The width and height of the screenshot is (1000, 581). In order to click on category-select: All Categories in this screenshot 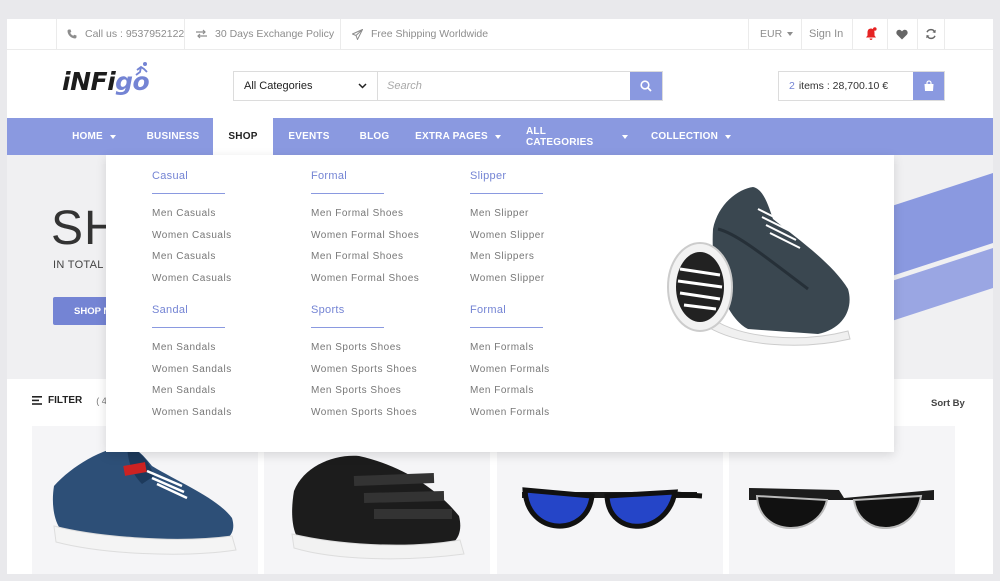, I will do `click(306, 86)`.